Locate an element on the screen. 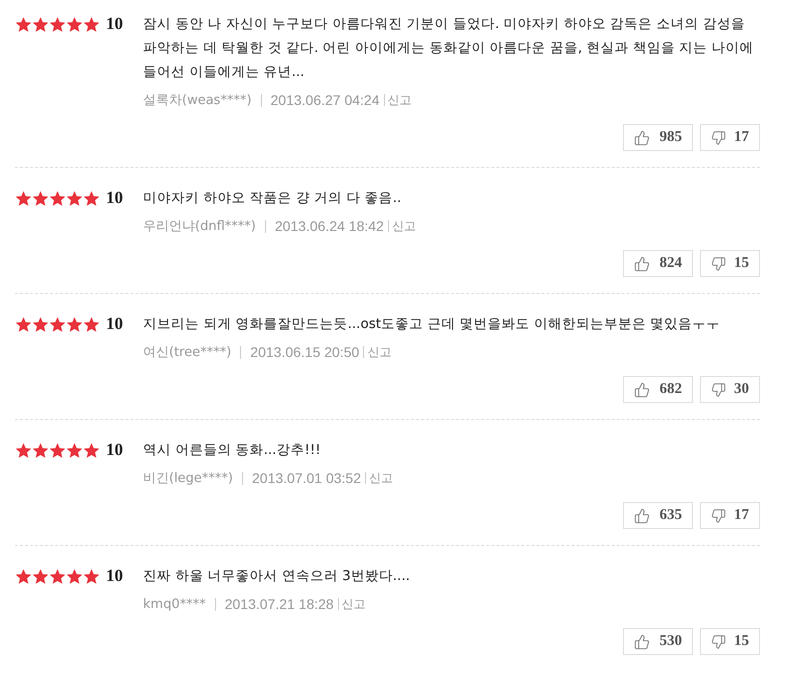  review-author: 우리언냐(dnfl****) is located at coordinates (204, 226).